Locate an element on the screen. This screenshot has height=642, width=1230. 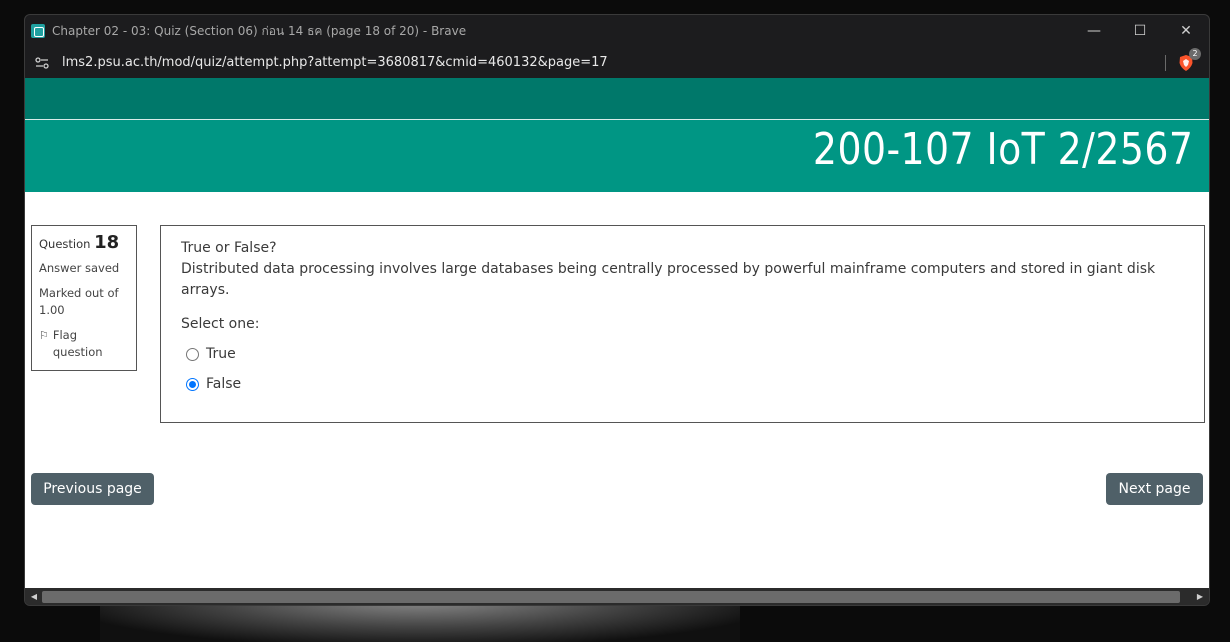
answer-prompt: Select one: is located at coordinates (220, 324).